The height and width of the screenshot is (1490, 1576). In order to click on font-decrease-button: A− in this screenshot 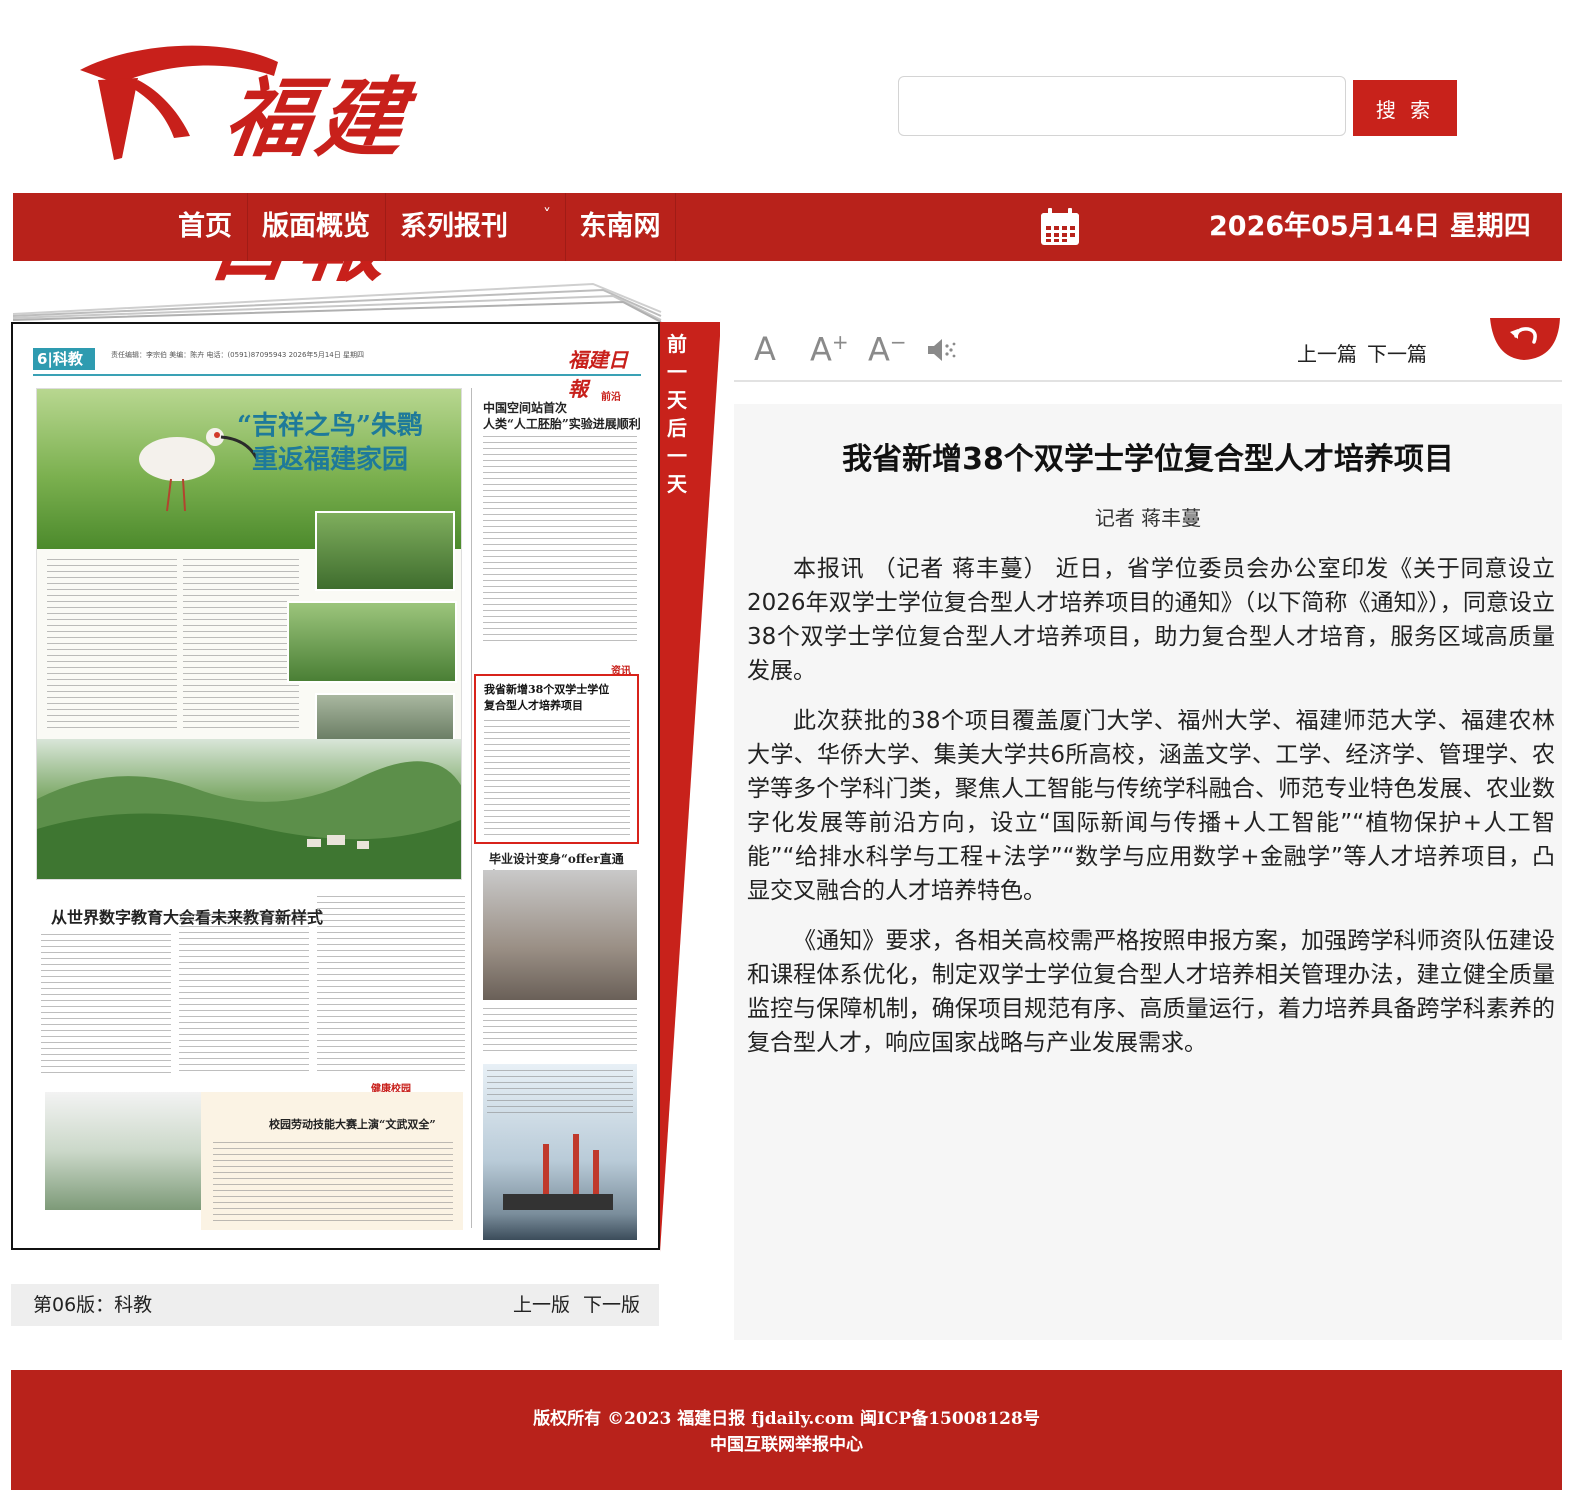, I will do `click(887, 349)`.